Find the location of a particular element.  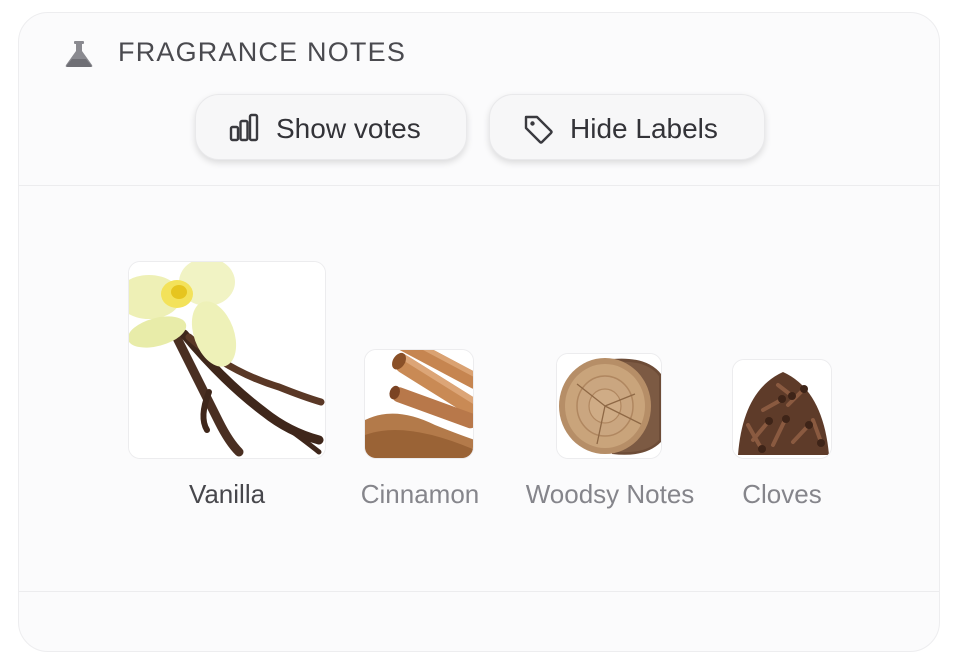

note-image-cloves is located at coordinates (782, 409).